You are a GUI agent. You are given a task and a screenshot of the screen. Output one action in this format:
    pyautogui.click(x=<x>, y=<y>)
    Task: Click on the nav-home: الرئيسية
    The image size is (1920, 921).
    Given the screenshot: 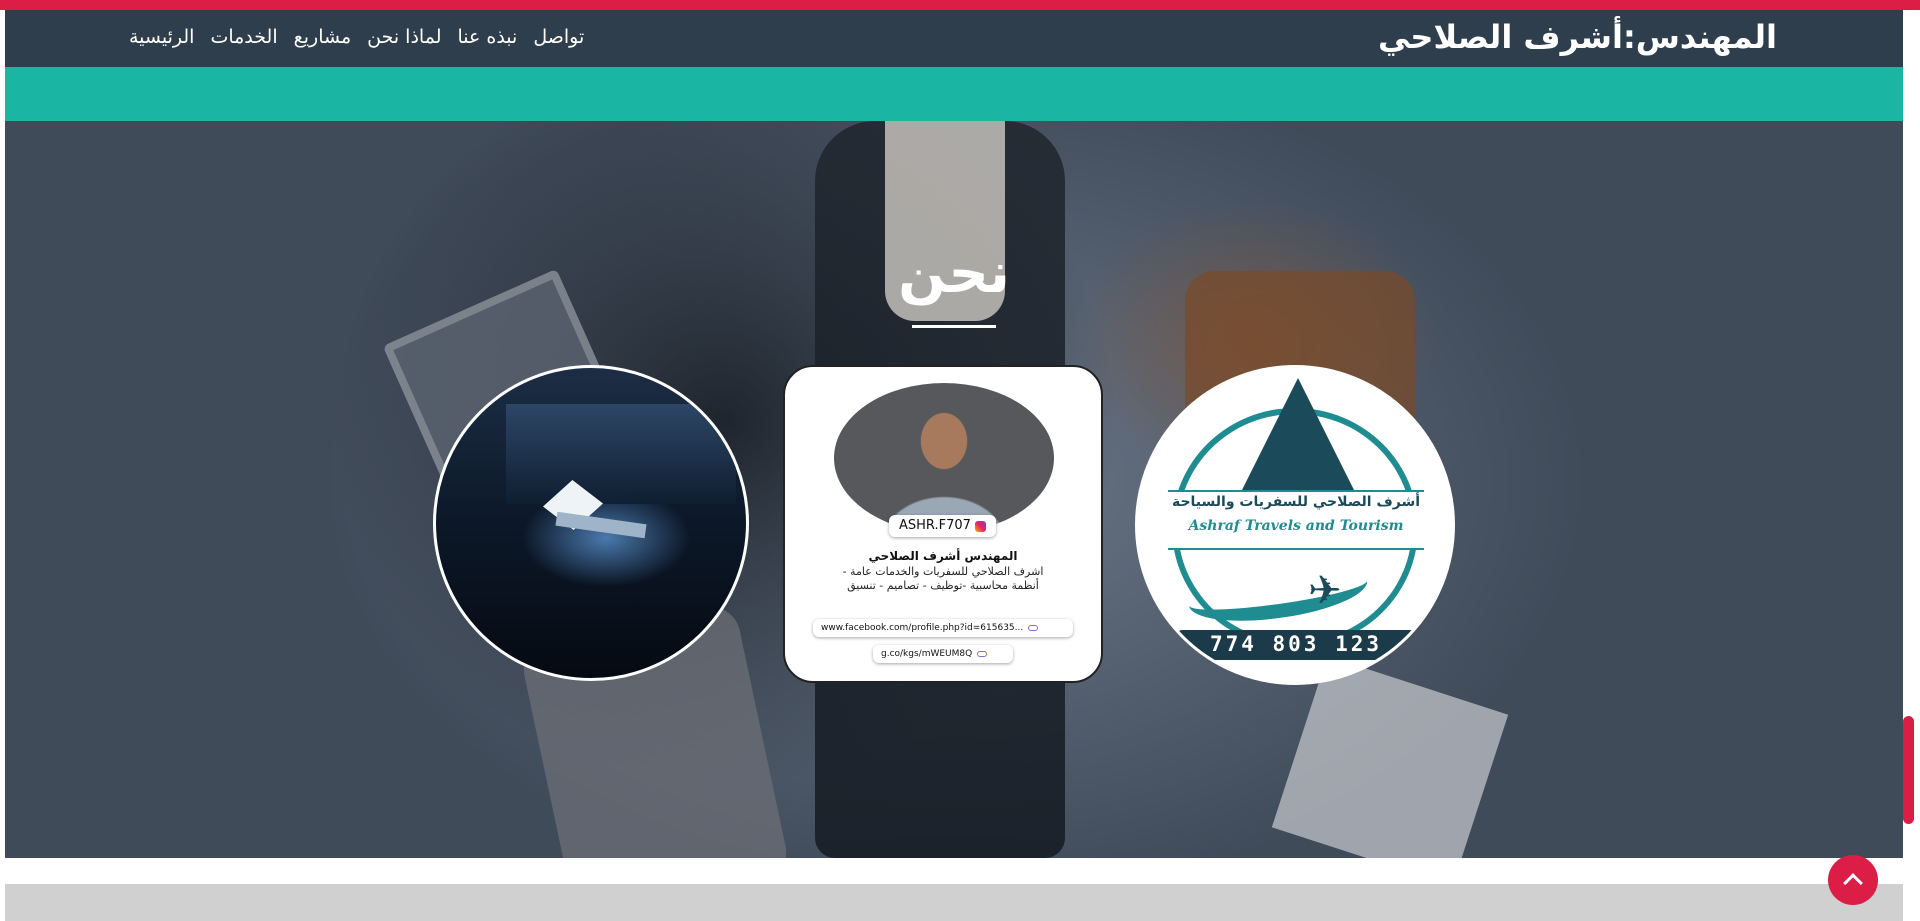 What is the action you would take?
    pyautogui.click(x=161, y=37)
    